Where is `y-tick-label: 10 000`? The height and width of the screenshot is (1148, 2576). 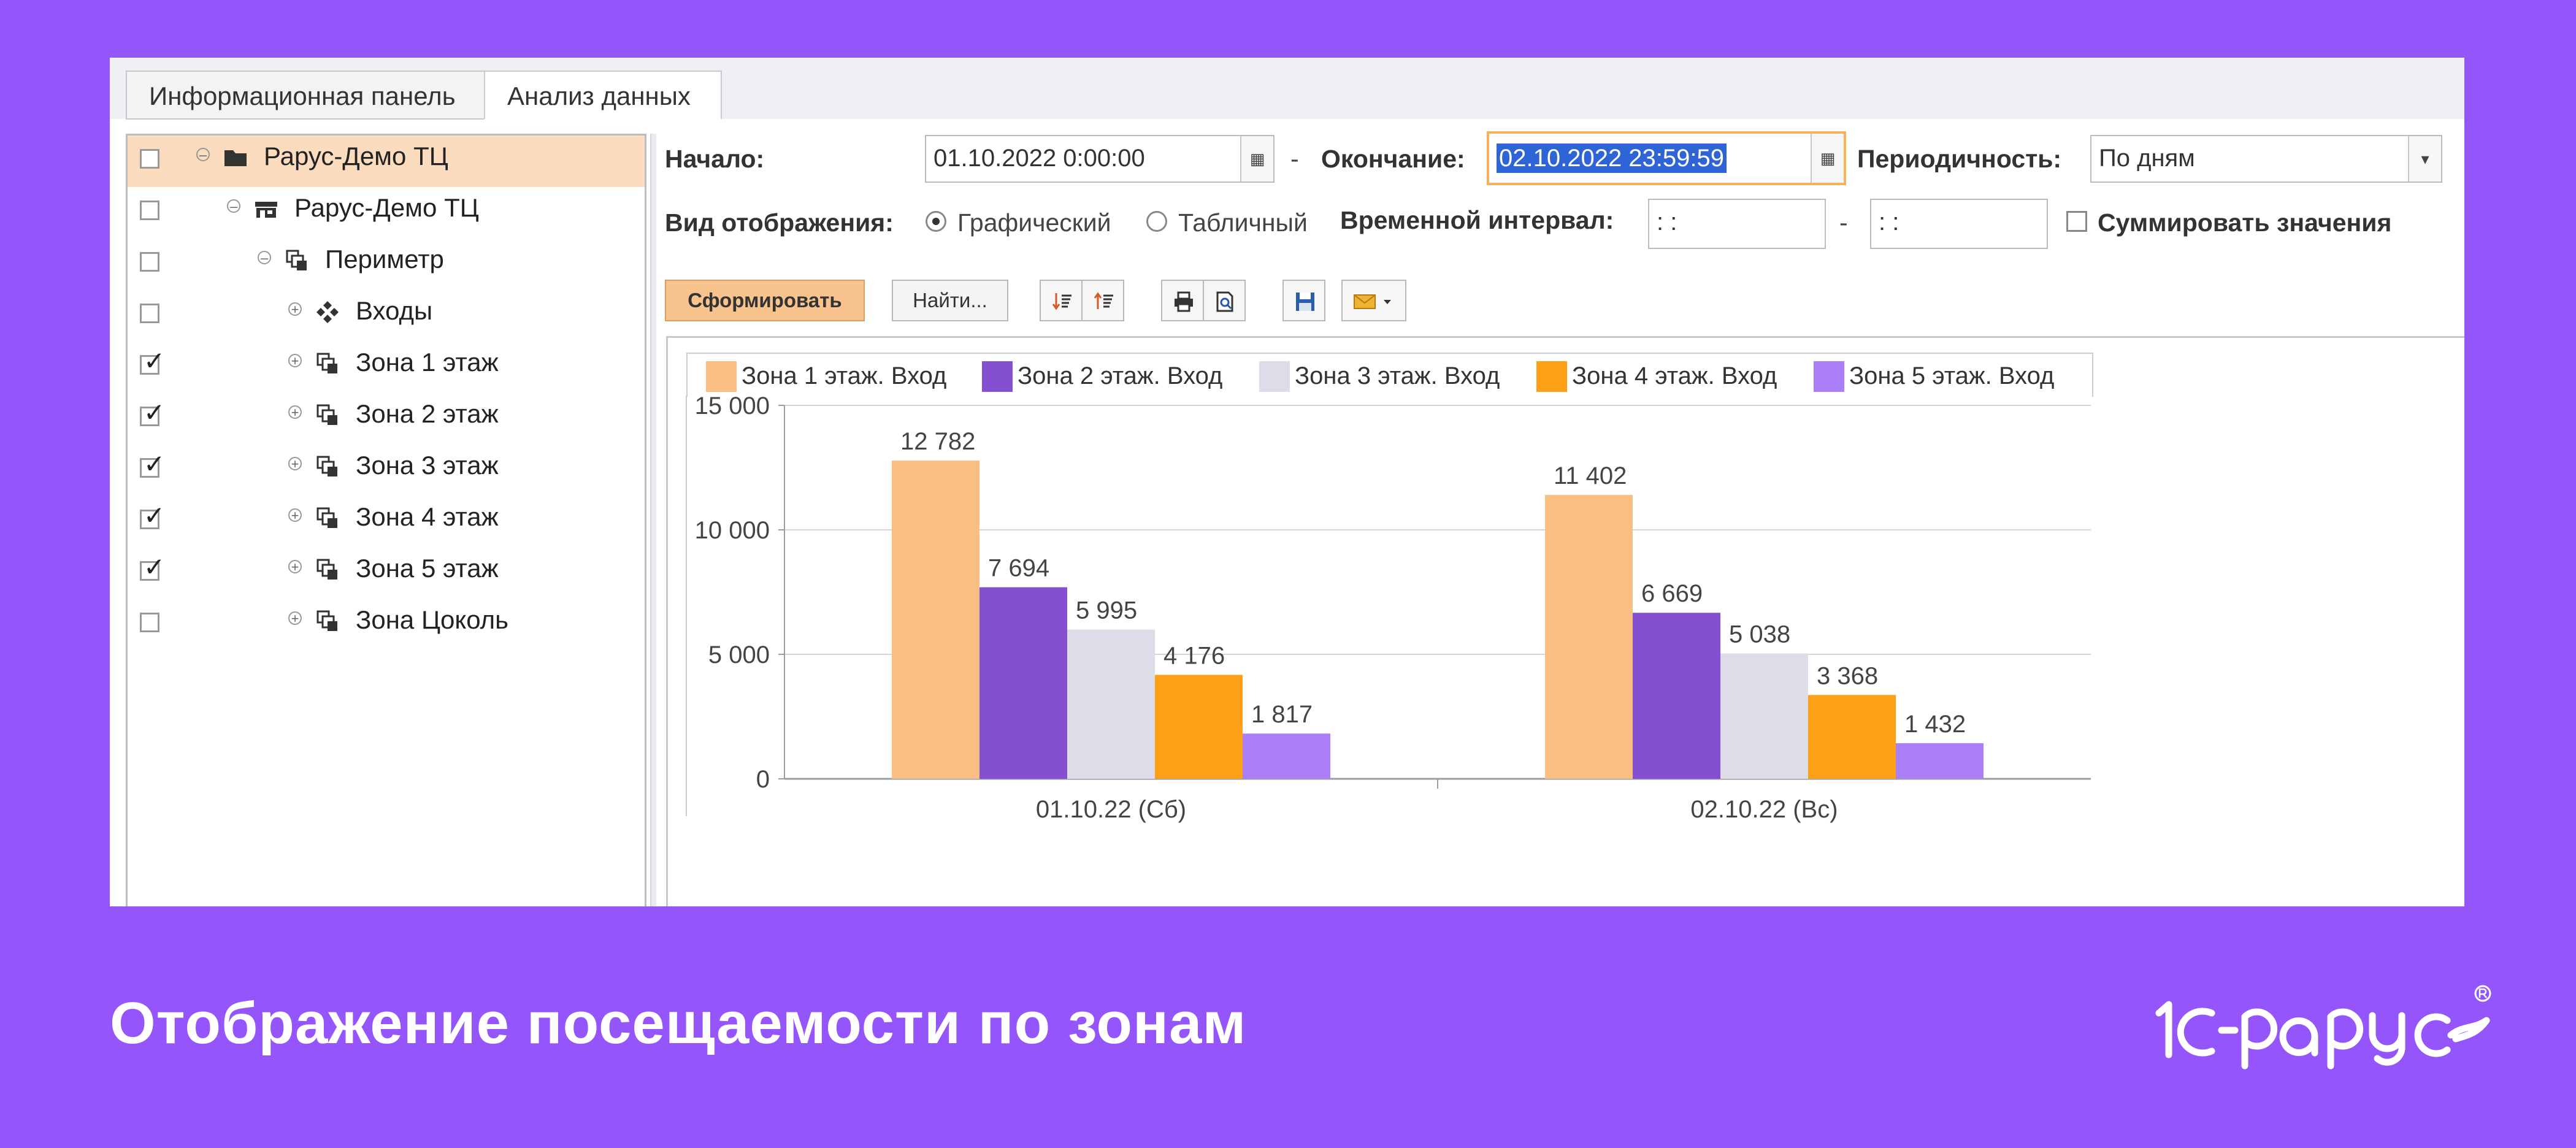 y-tick-label: 10 000 is located at coordinates (732, 530).